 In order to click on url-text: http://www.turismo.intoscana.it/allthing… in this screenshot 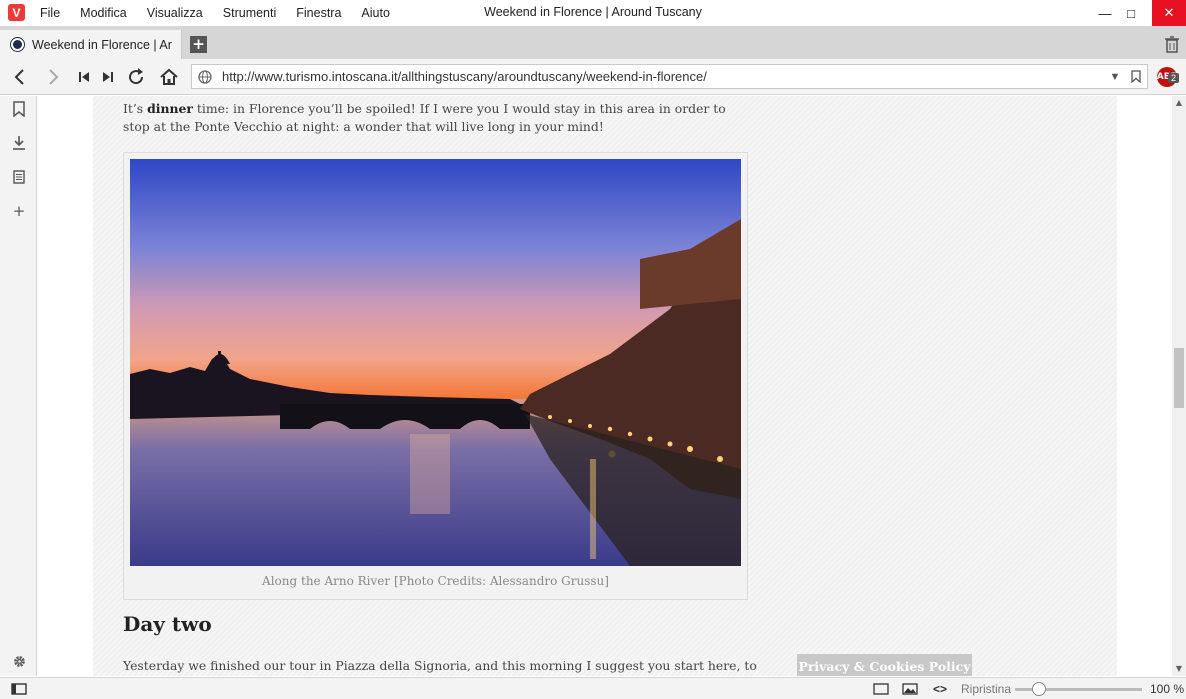, I will do `click(663, 76)`.